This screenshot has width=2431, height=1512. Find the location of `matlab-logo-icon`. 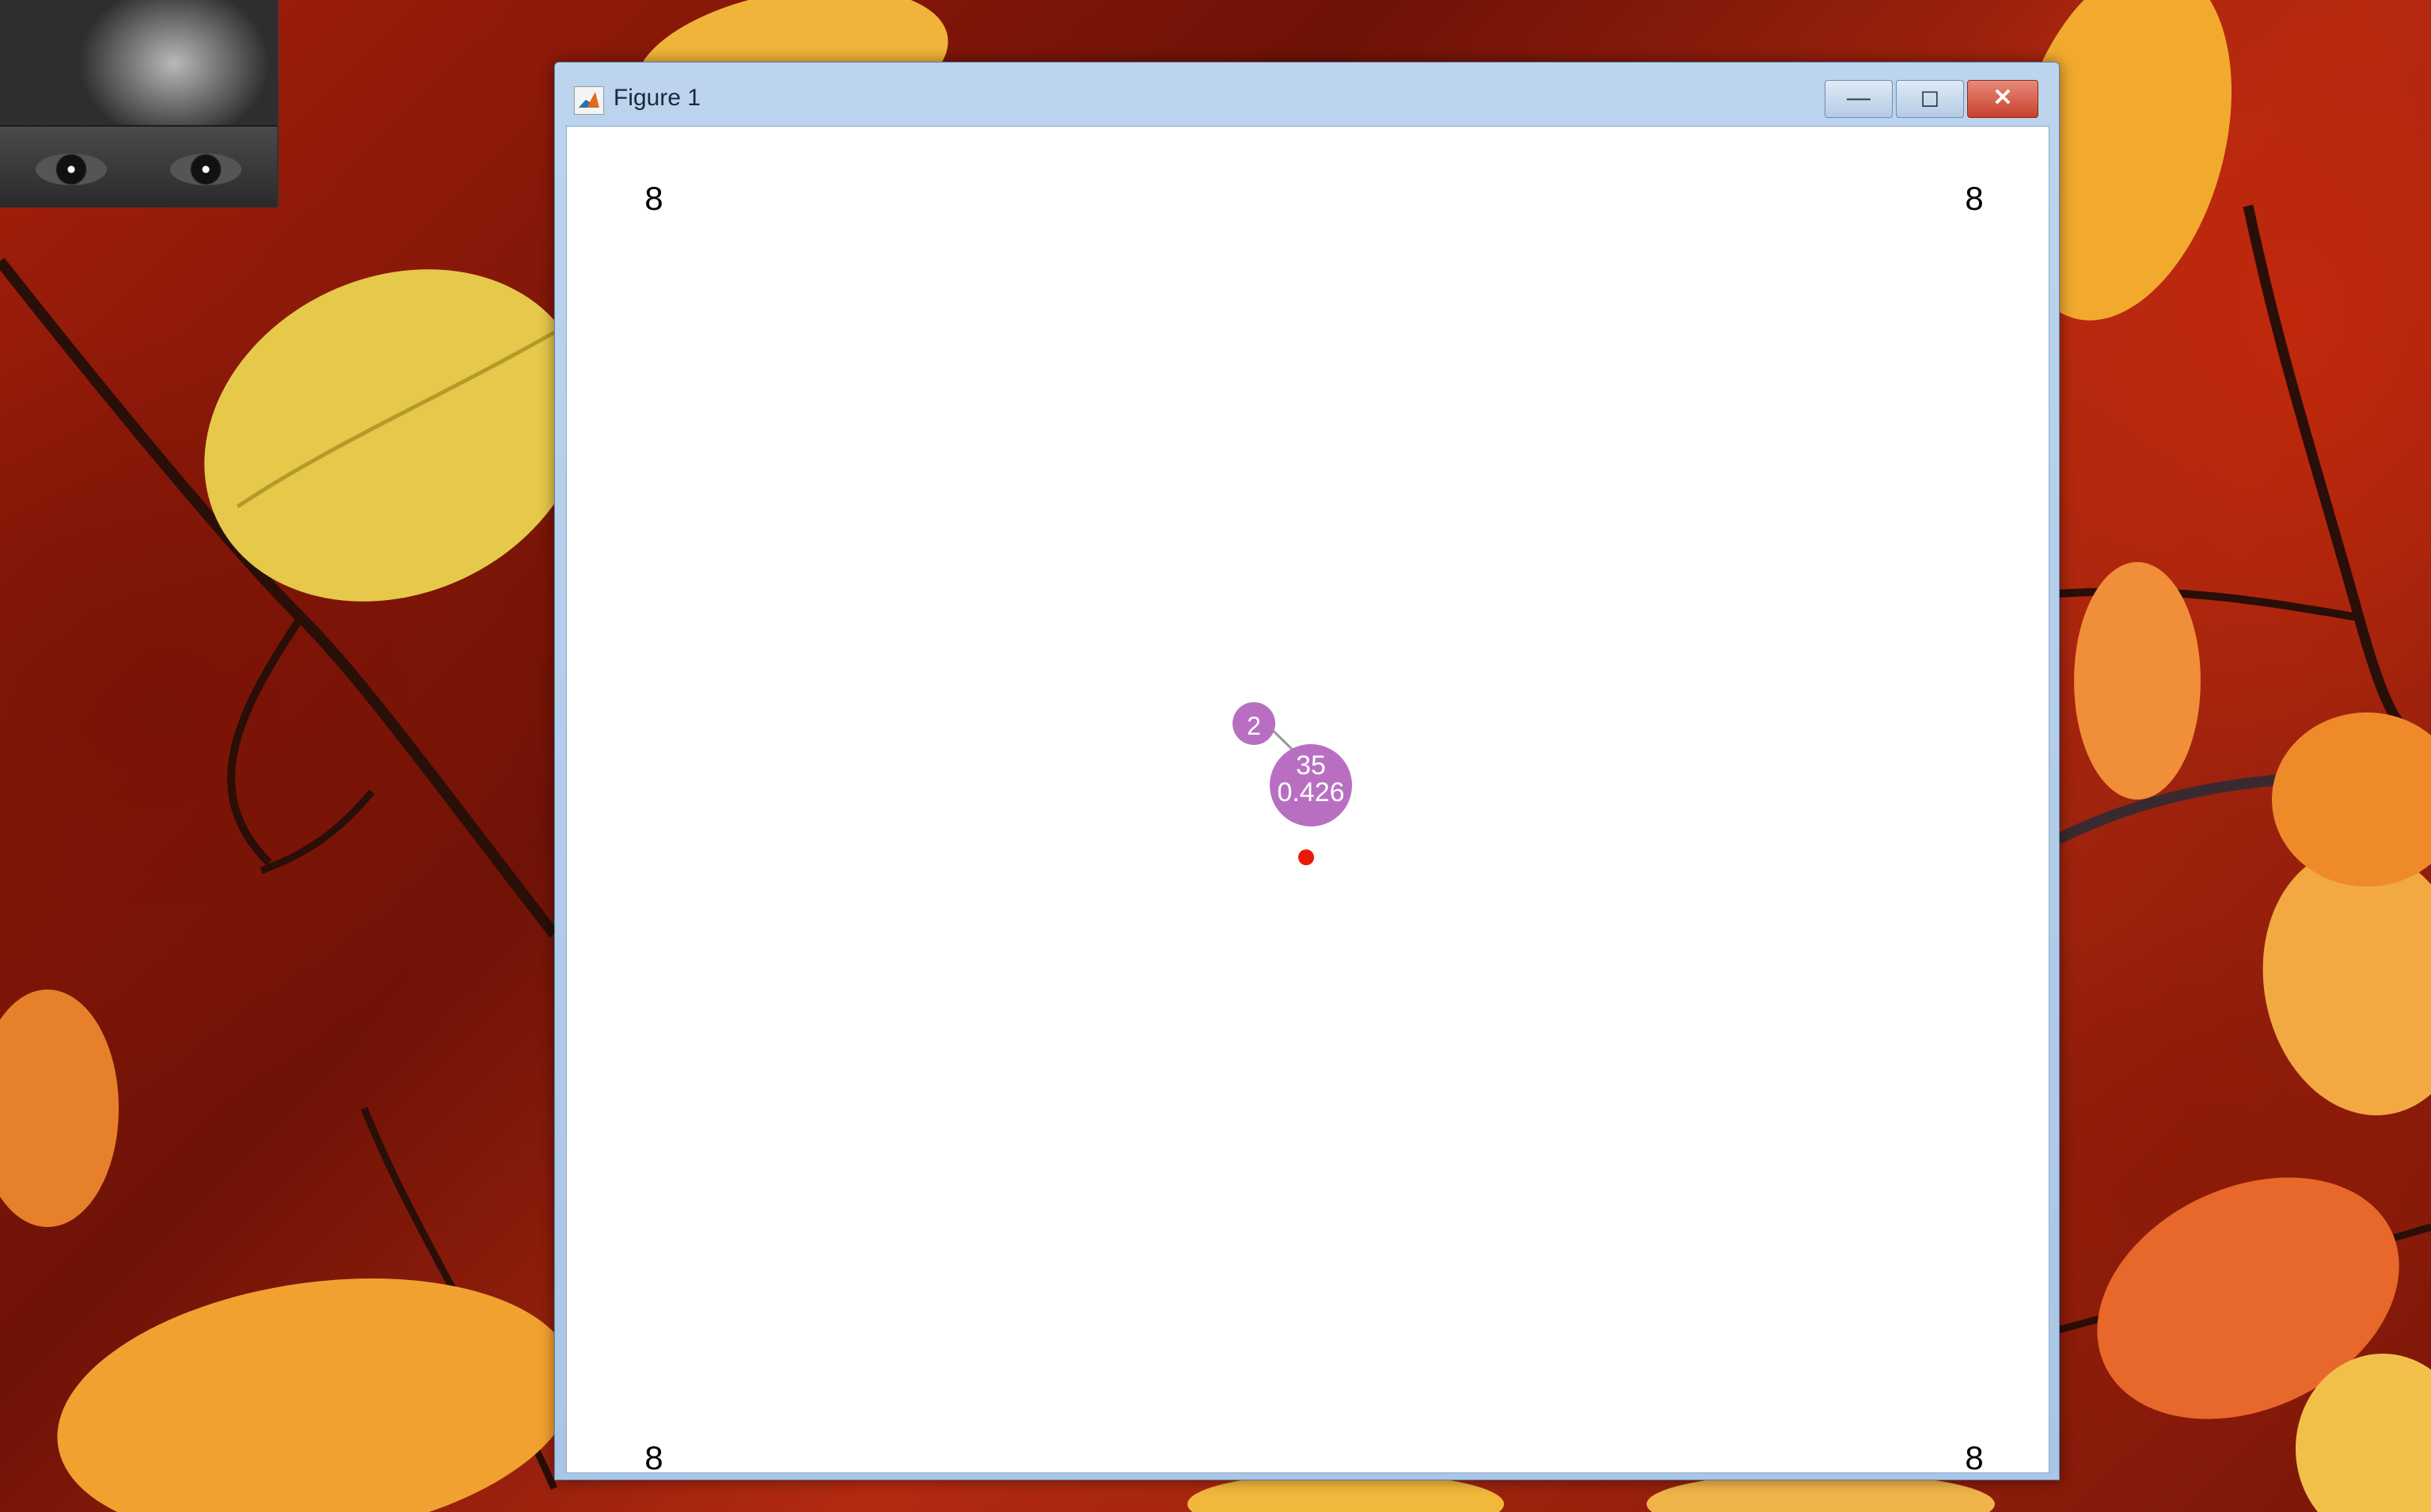

matlab-logo-icon is located at coordinates (589, 100).